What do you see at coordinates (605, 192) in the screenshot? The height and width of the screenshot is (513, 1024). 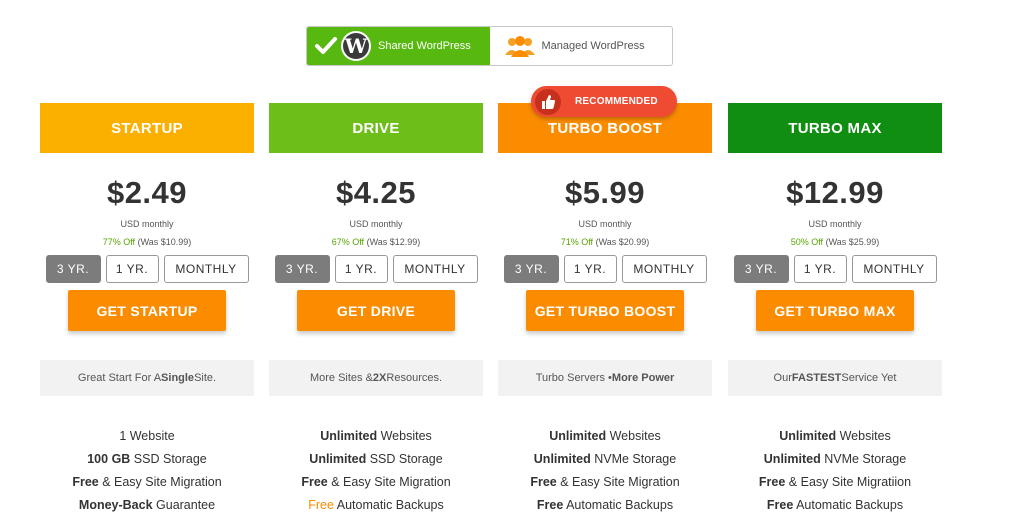 I see `plan-price: $5.99` at bounding box center [605, 192].